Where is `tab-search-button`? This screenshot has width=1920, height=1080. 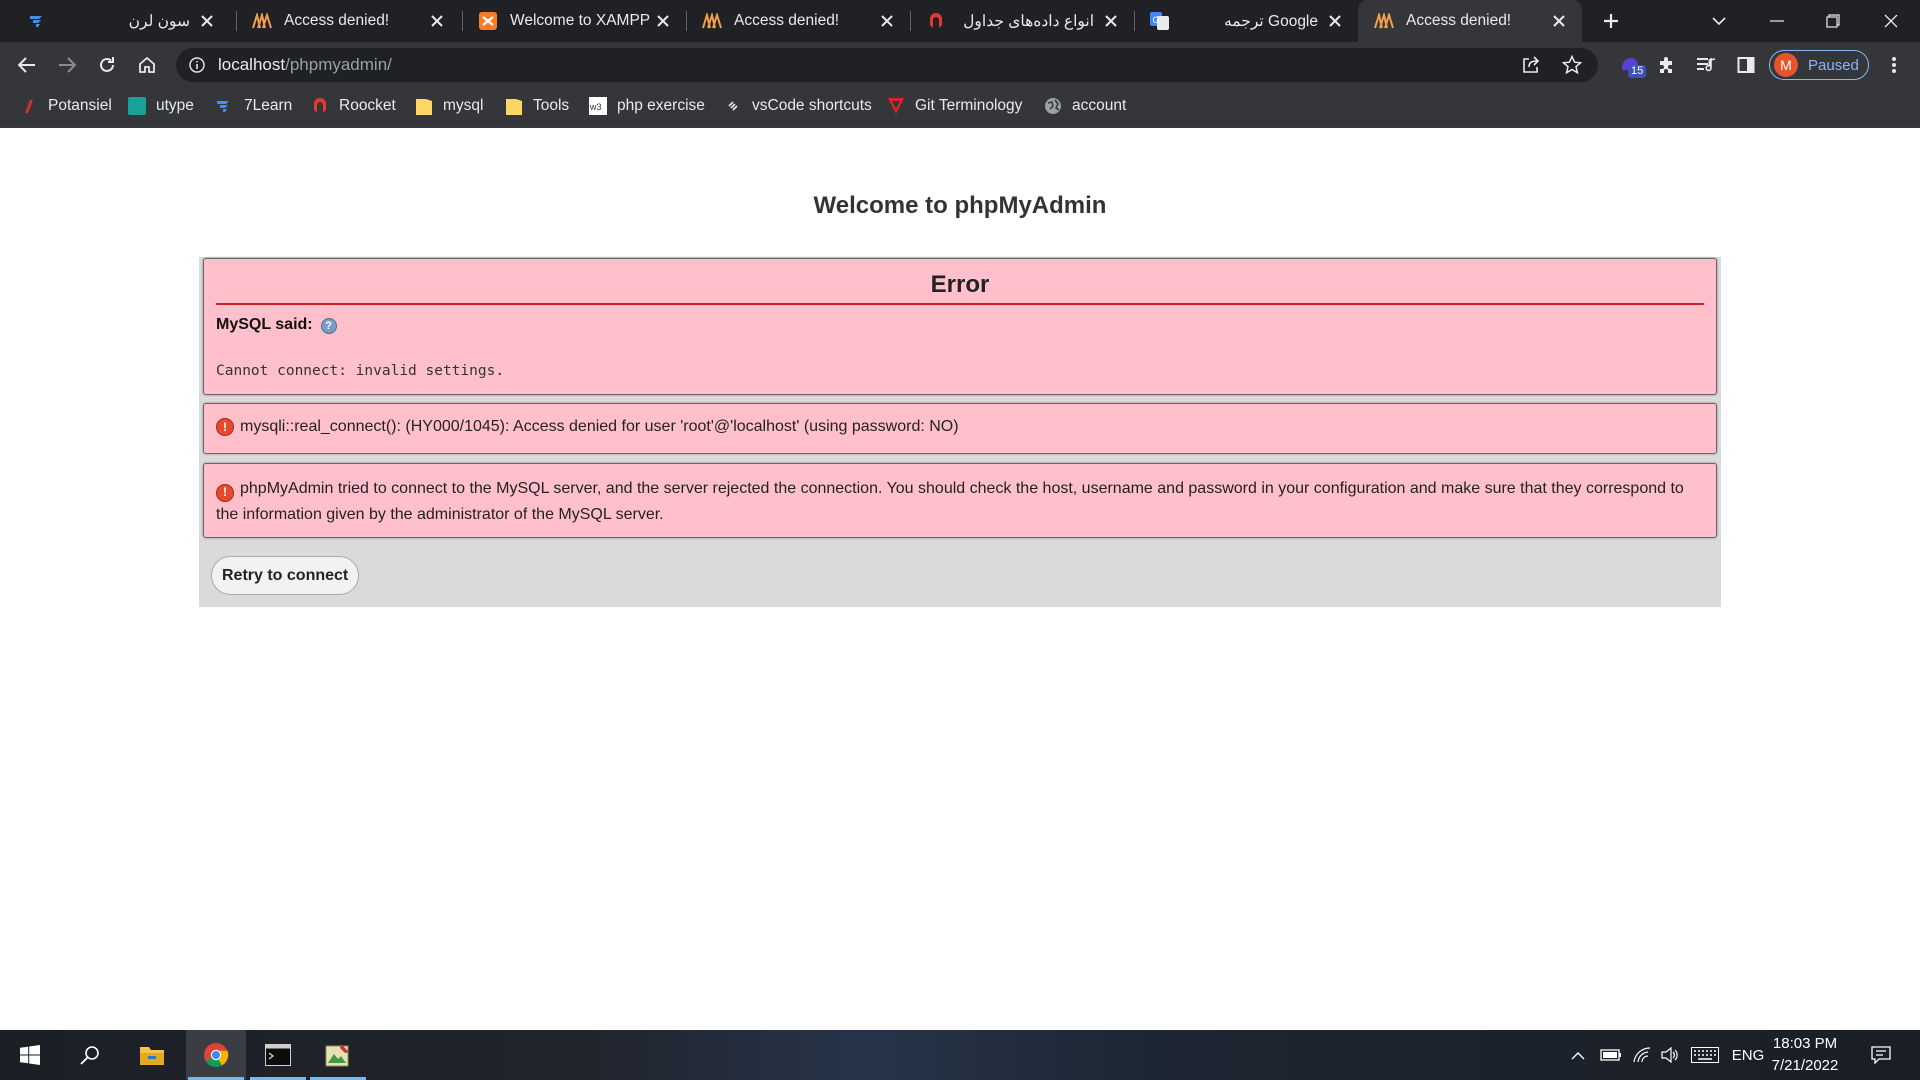
tab-search-button is located at coordinates (1719, 21).